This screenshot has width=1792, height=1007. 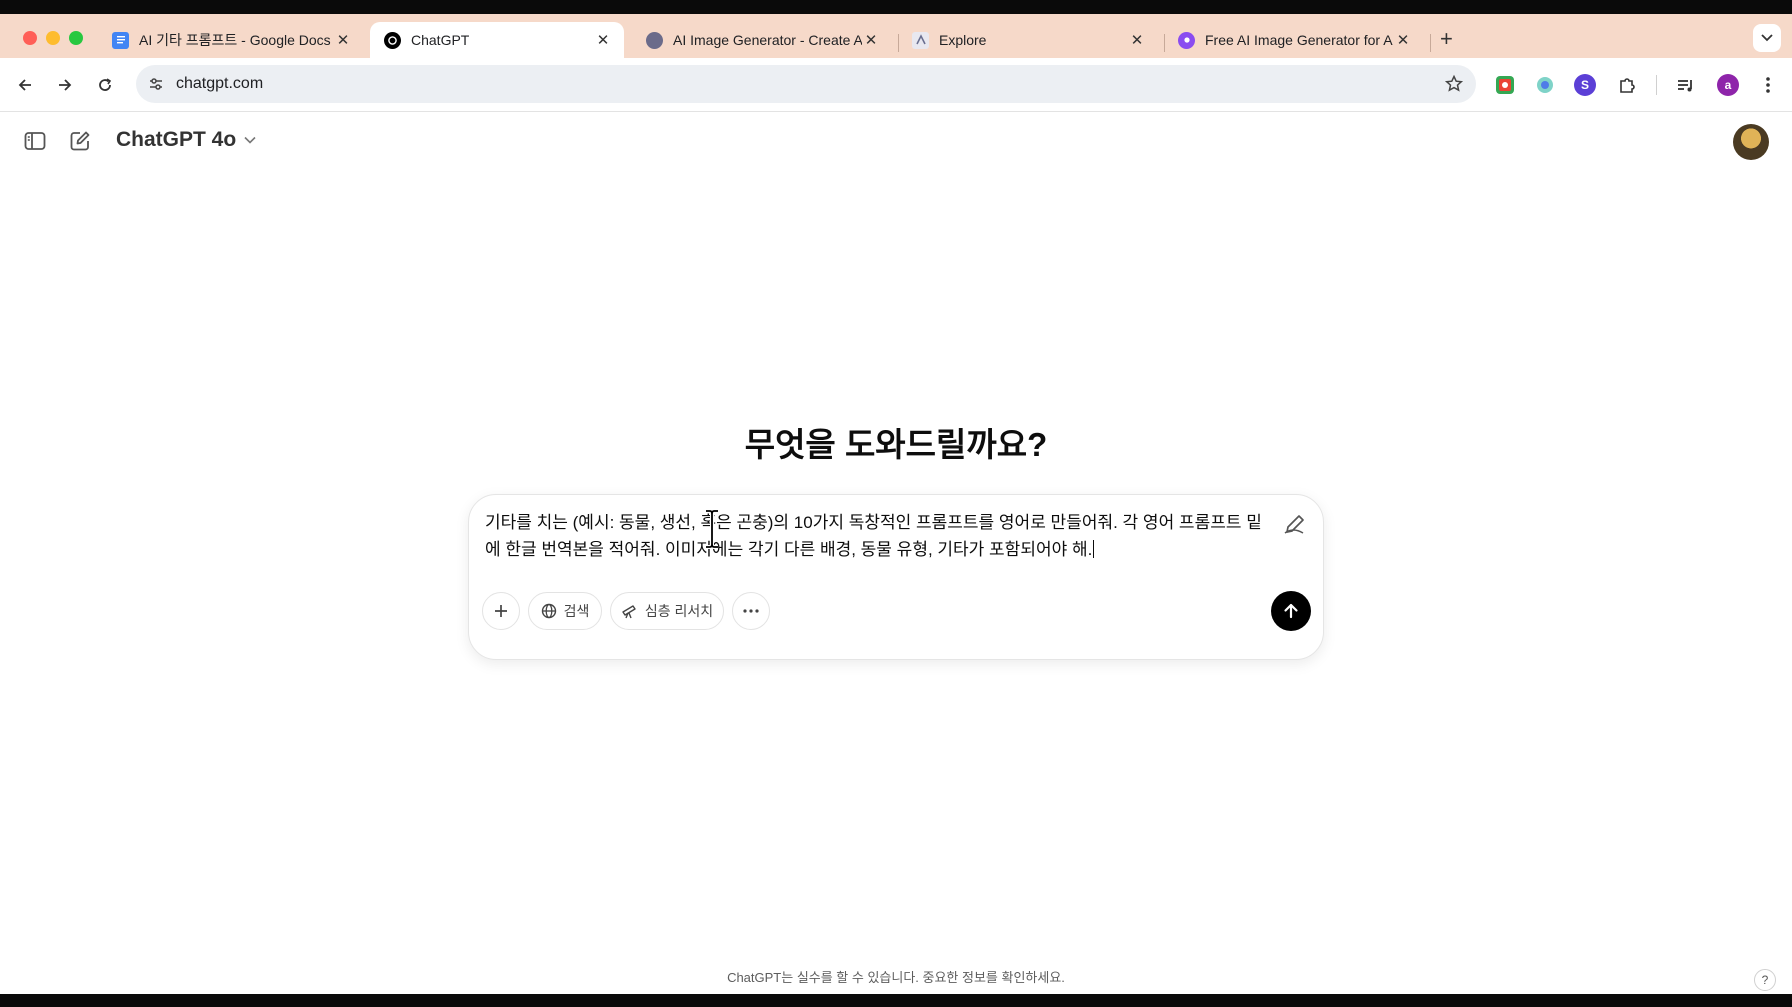 What do you see at coordinates (1028, 40) in the screenshot?
I see `tab-explore: Explore ✕` at bounding box center [1028, 40].